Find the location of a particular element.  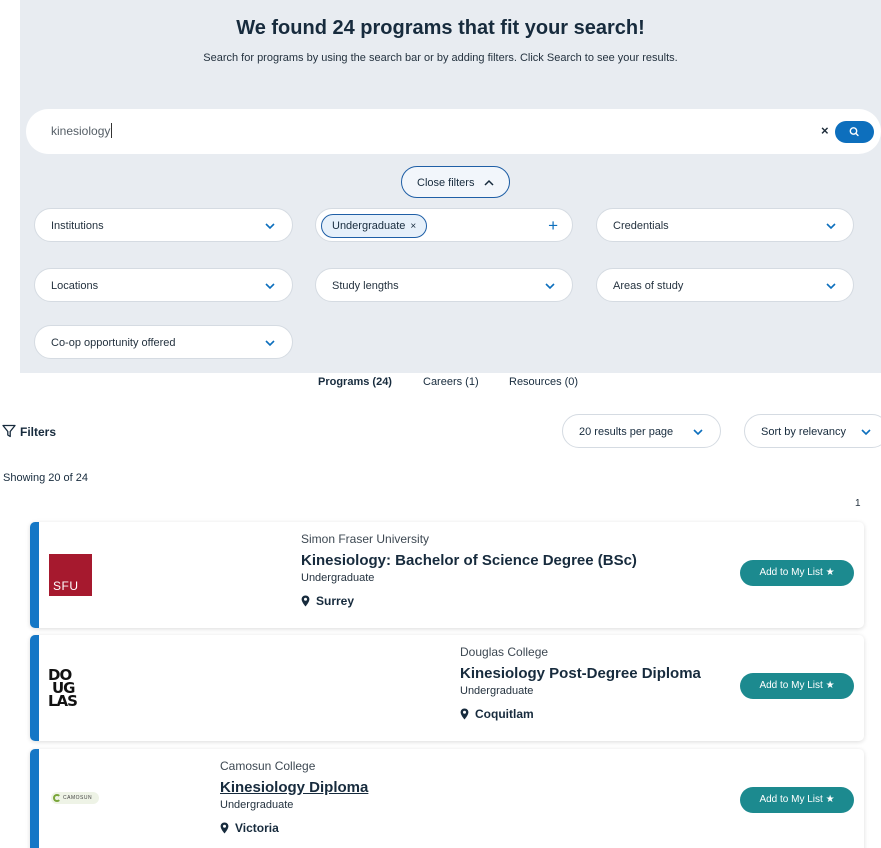

study-level-dropdown: Undergraduate × + is located at coordinates (444, 225).